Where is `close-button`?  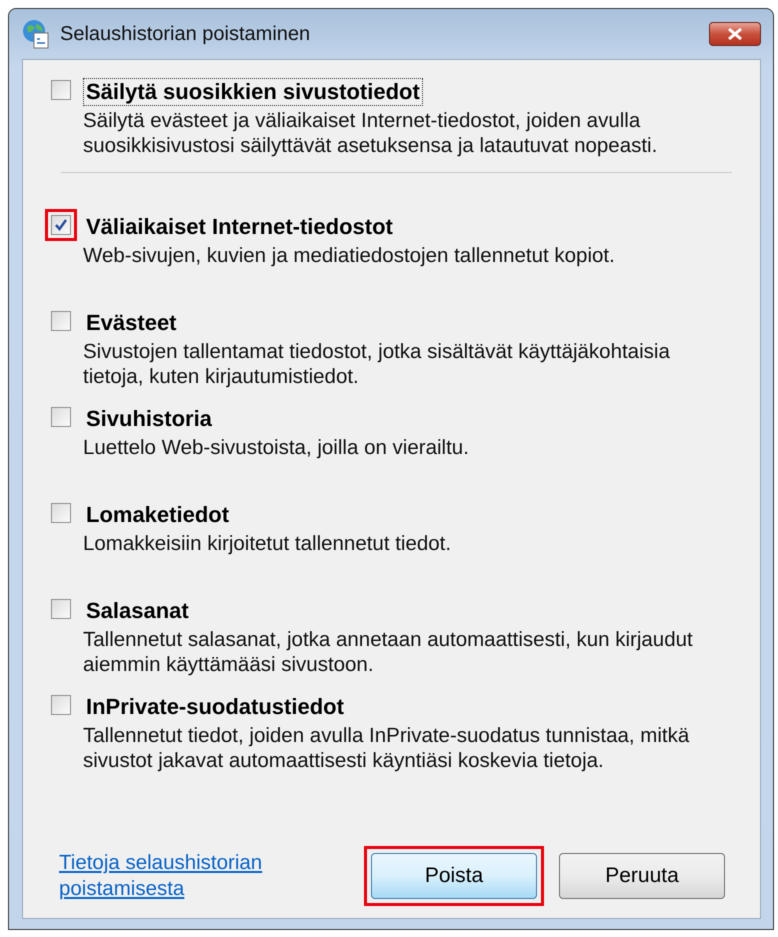 close-button is located at coordinates (735, 34).